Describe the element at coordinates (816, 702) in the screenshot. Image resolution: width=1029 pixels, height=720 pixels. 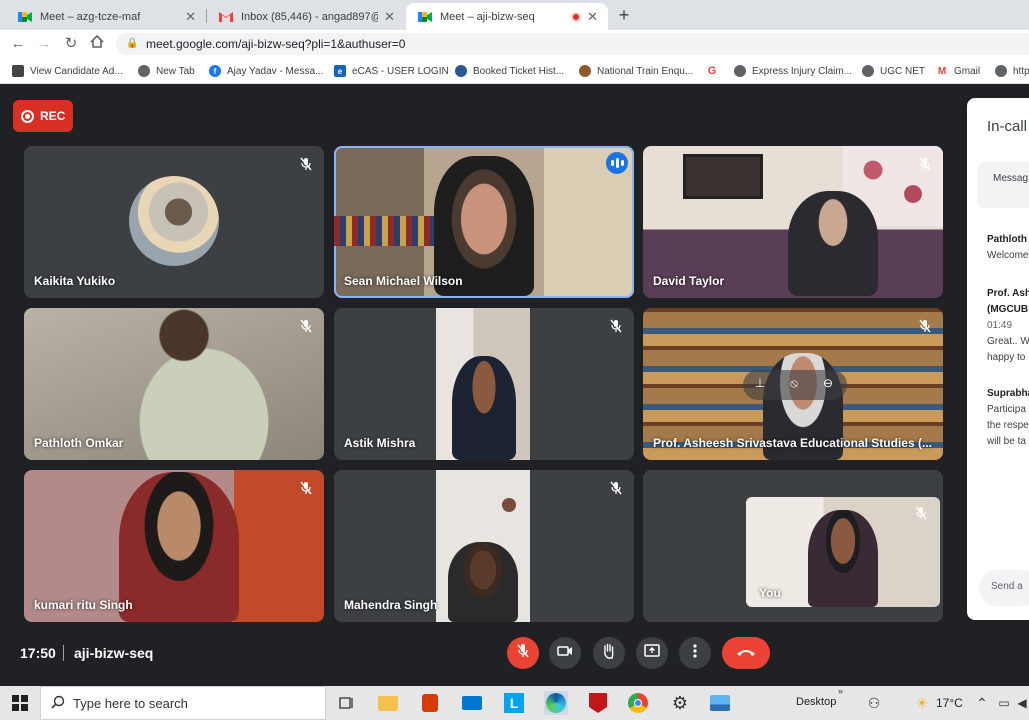
I see `desktop-toolbar-label: Desktop` at that location.